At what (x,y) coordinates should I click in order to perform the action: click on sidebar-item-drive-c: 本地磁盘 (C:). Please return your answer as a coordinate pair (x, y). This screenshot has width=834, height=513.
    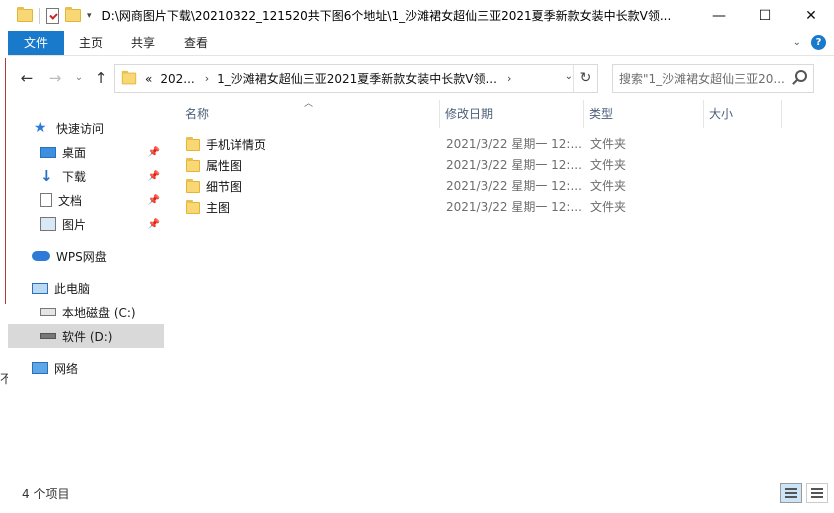
    Looking at the image, I should click on (86, 312).